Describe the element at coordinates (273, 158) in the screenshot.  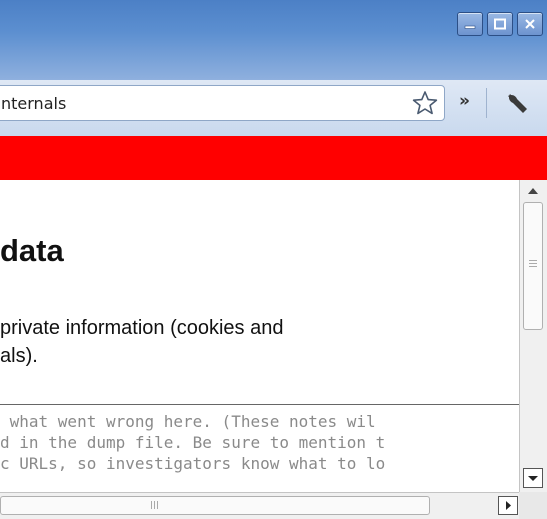
I see `warning-banner` at that location.